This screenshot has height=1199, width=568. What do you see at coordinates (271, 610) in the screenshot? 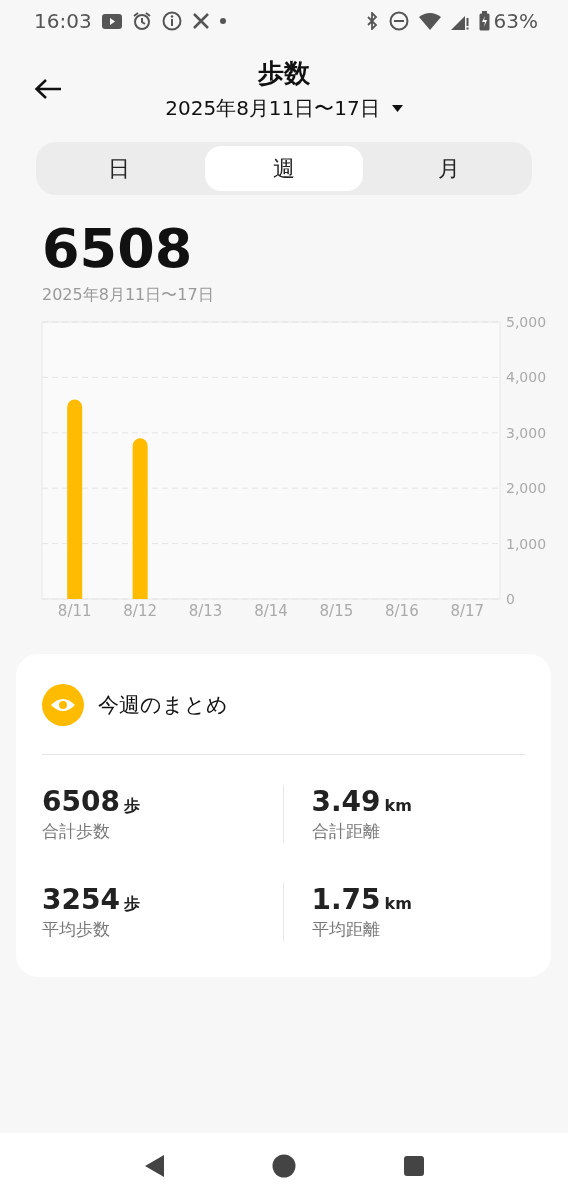
I see `x-axis-label: 8/14` at bounding box center [271, 610].